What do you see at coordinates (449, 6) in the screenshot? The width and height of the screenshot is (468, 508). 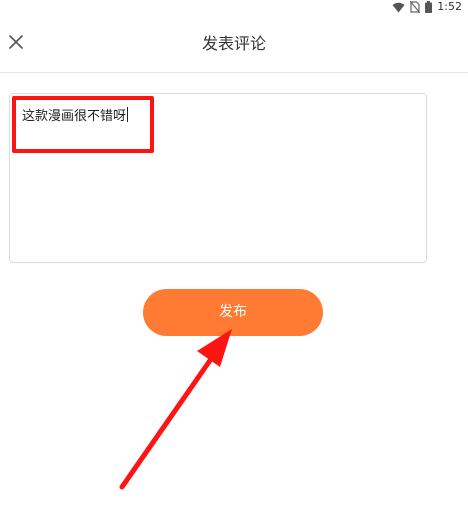 I see `status-time: 1:52` at bounding box center [449, 6].